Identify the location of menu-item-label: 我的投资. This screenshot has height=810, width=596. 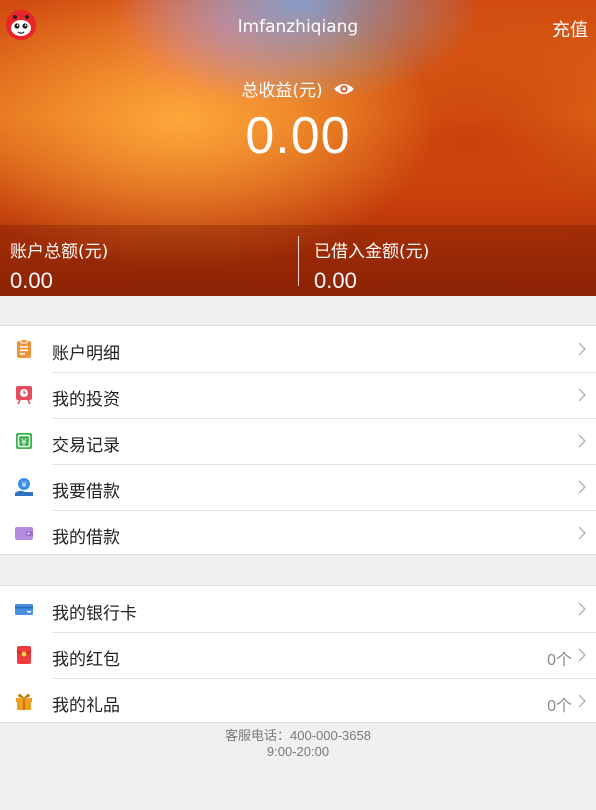
(86, 400).